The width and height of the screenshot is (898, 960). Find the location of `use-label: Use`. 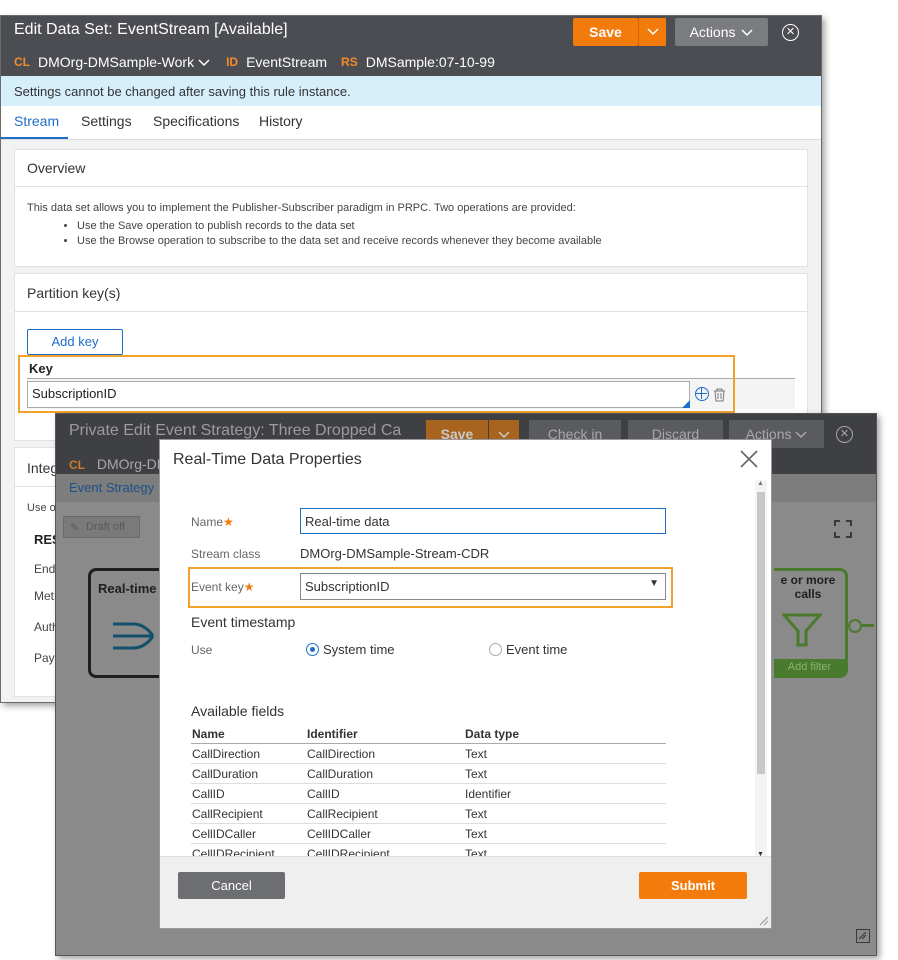

use-label: Use is located at coordinates (202, 650).